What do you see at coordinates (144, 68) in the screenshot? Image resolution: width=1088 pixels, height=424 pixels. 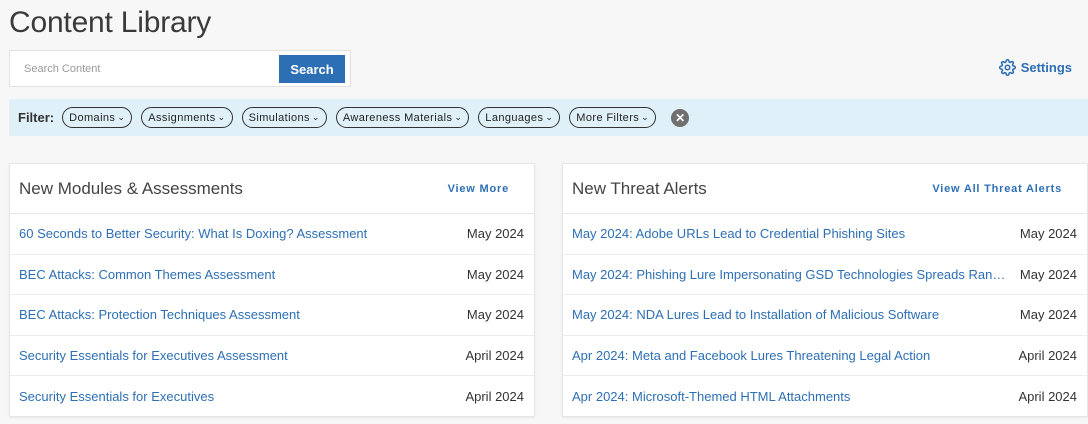 I see `search-input` at bounding box center [144, 68].